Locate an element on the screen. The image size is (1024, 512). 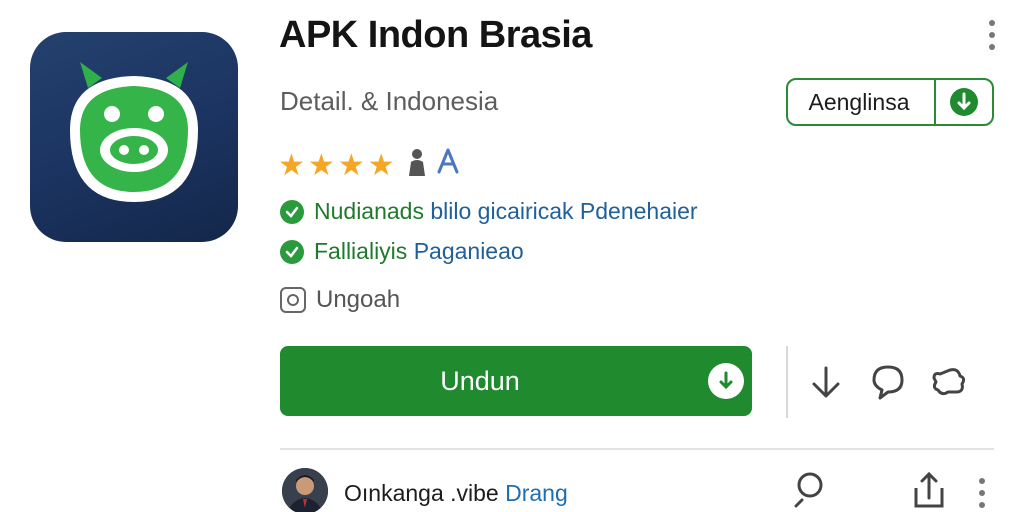
person-icon is located at coordinates (417, 165).